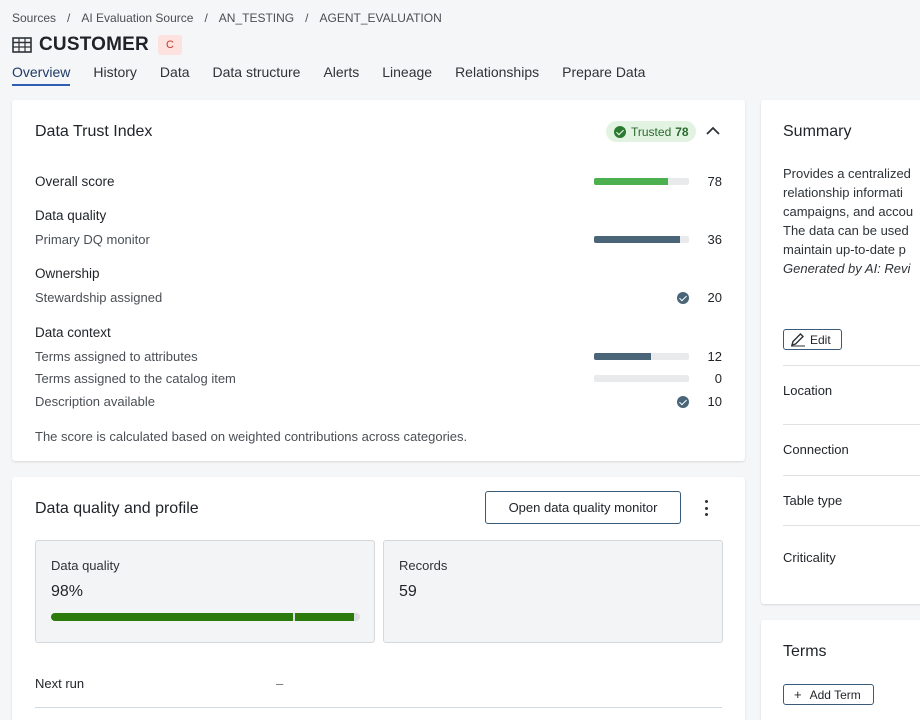 This screenshot has height=720, width=920. What do you see at coordinates (817, 131) in the screenshot?
I see `card-title: Summary` at bounding box center [817, 131].